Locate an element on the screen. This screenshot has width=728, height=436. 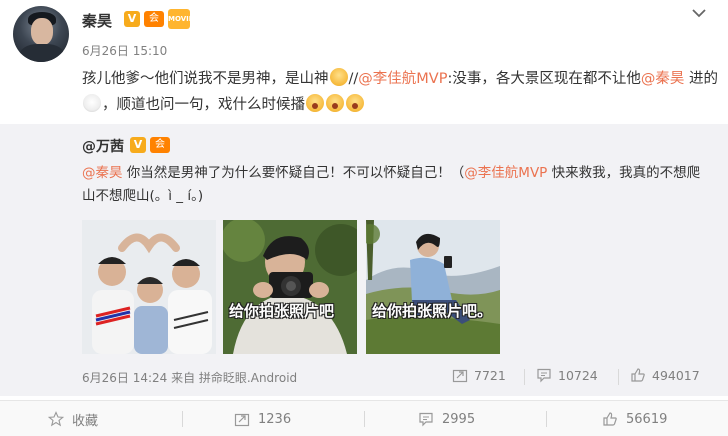
username: 秦昊 is located at coordinates (97, 20).